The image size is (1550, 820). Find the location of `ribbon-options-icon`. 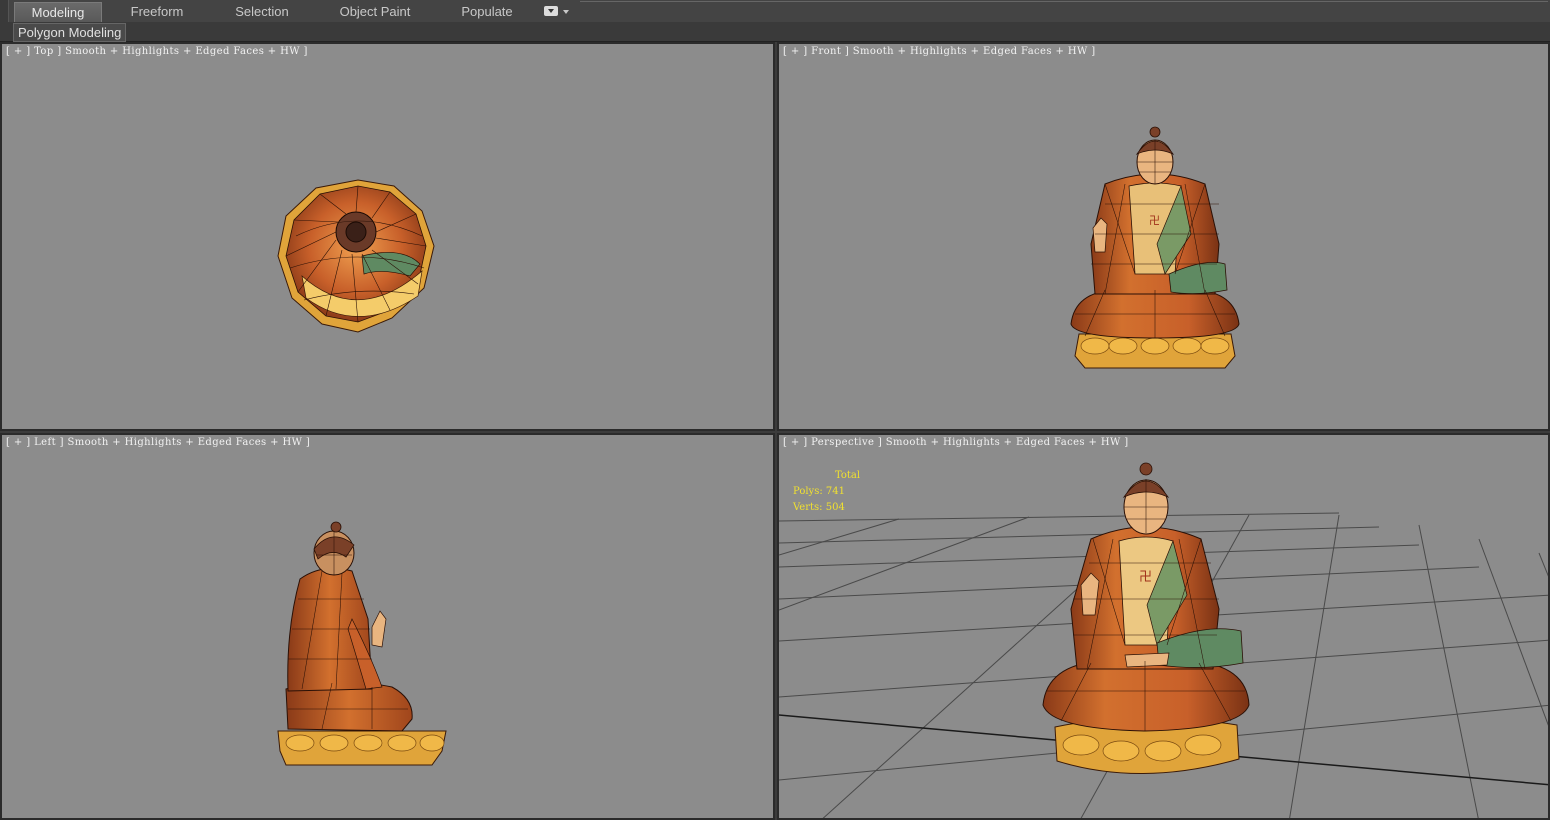

ribbon-options-icon is located at coordinates (551, 11).